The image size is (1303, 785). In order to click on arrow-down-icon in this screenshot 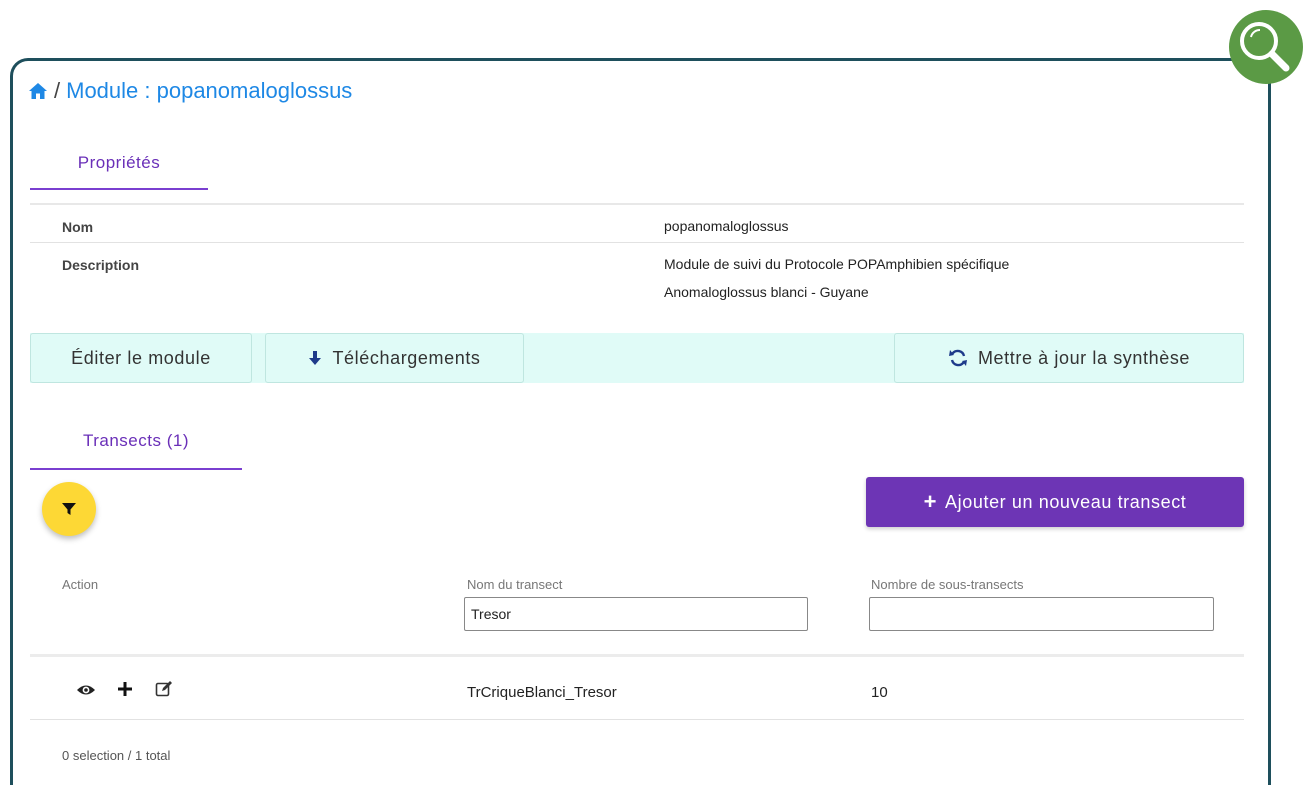, I will do `click(315, 358)`.